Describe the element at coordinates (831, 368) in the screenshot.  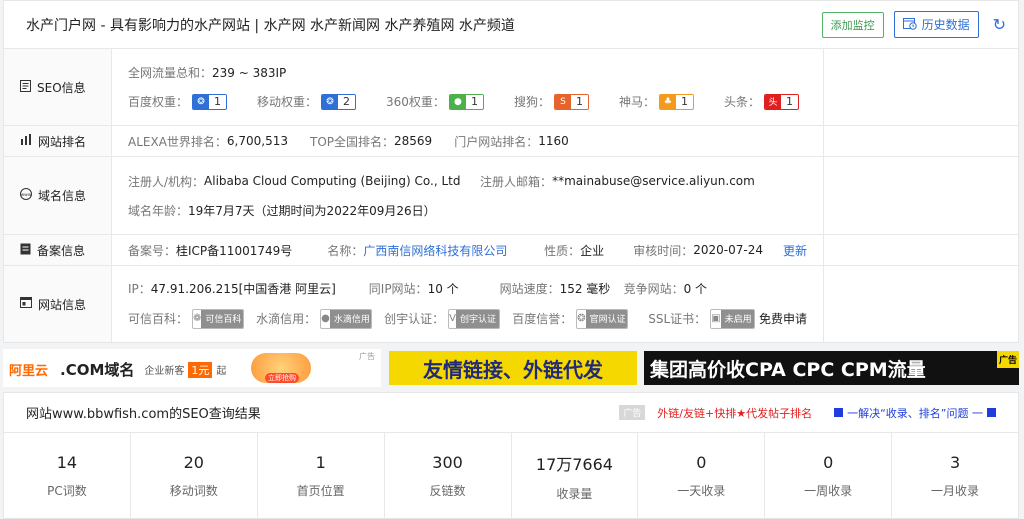
I see `cpa-traffic-ad: 集团高价收CPA CPC CPM流量 广告` at that location.